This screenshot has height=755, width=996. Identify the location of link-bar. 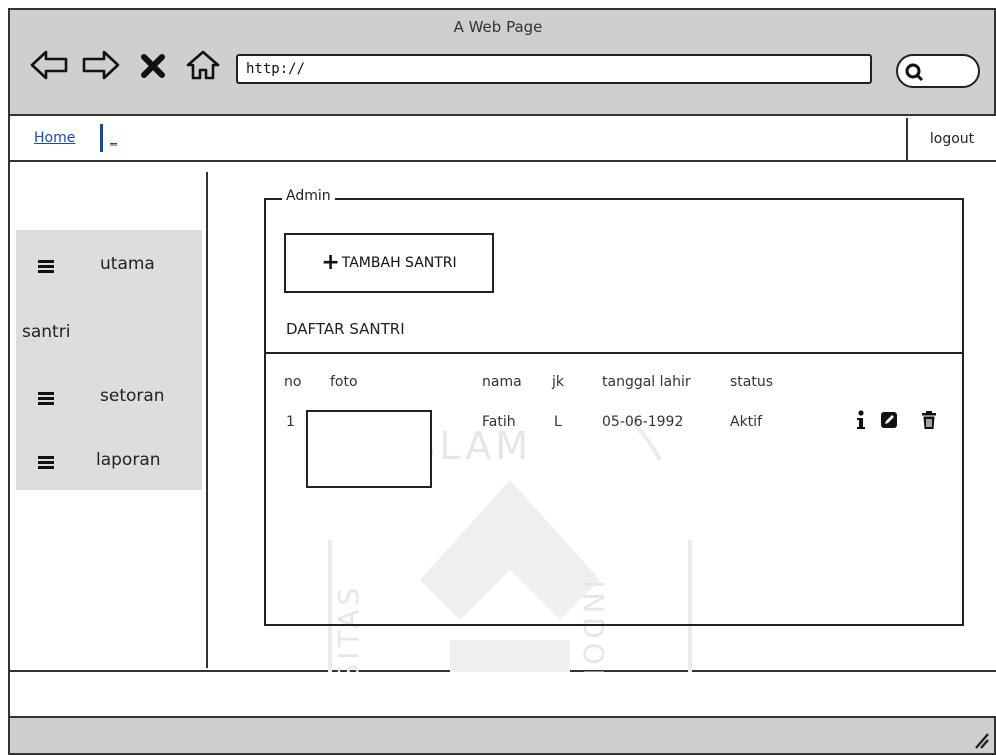
(502, 139).